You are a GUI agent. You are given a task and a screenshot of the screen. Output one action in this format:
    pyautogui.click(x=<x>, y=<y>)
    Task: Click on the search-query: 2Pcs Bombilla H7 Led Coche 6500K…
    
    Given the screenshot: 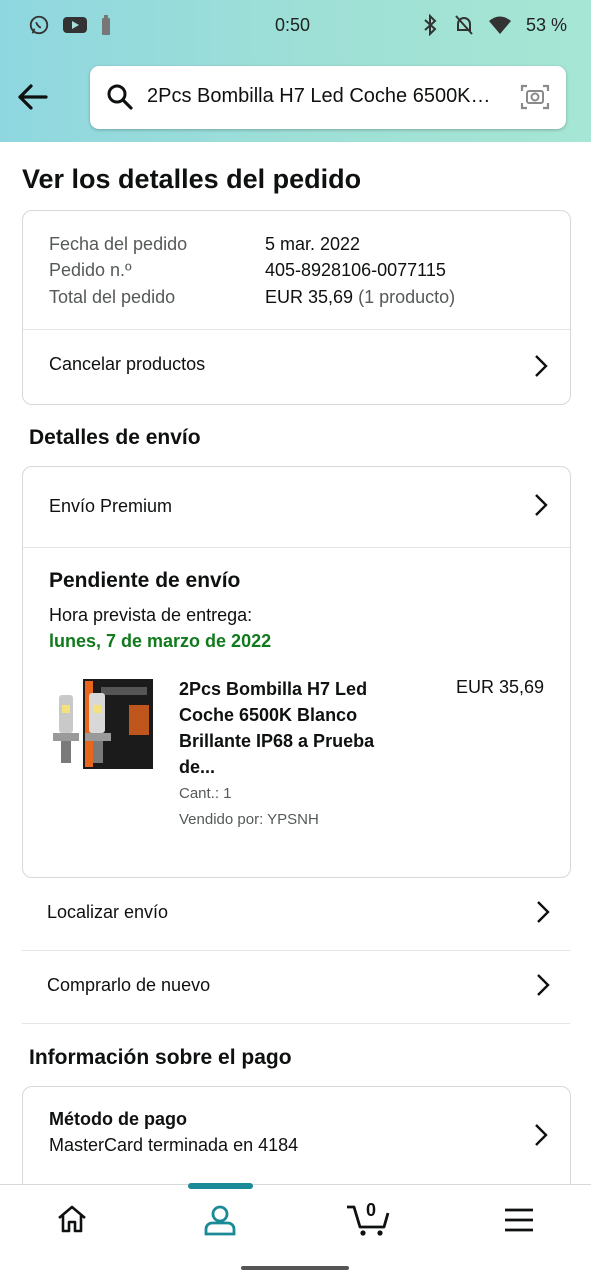 What is the action you would take?
    pyautogui.click(x=327, y=96)
    